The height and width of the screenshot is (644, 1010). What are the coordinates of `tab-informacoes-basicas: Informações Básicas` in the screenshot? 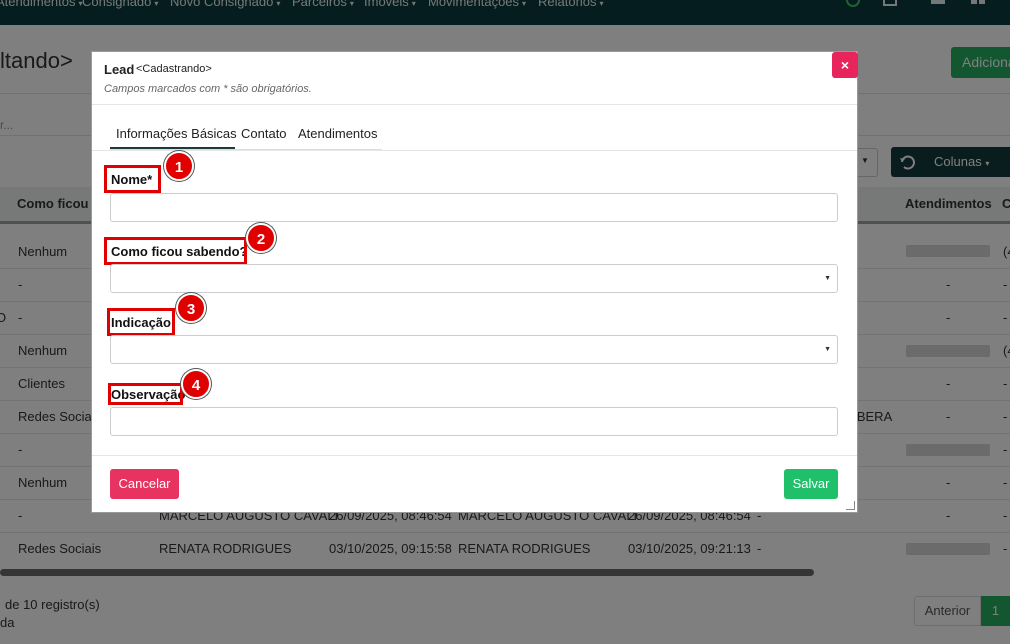 It's located at (176, 133).